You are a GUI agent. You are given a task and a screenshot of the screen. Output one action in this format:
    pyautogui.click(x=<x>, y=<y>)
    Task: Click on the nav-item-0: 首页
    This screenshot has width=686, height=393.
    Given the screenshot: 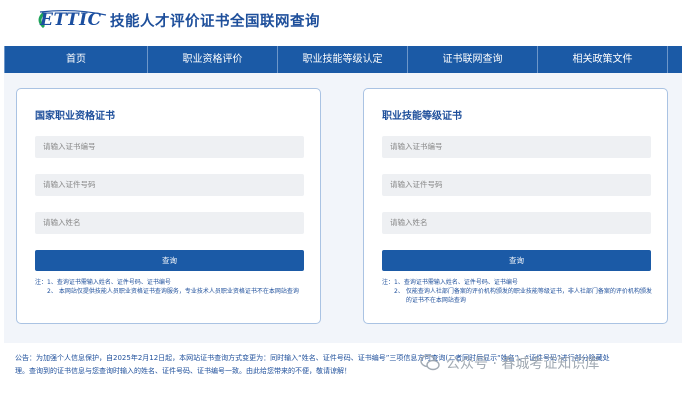 What is the action you would take?
    pyautogui.click(x=76, y=59)
    